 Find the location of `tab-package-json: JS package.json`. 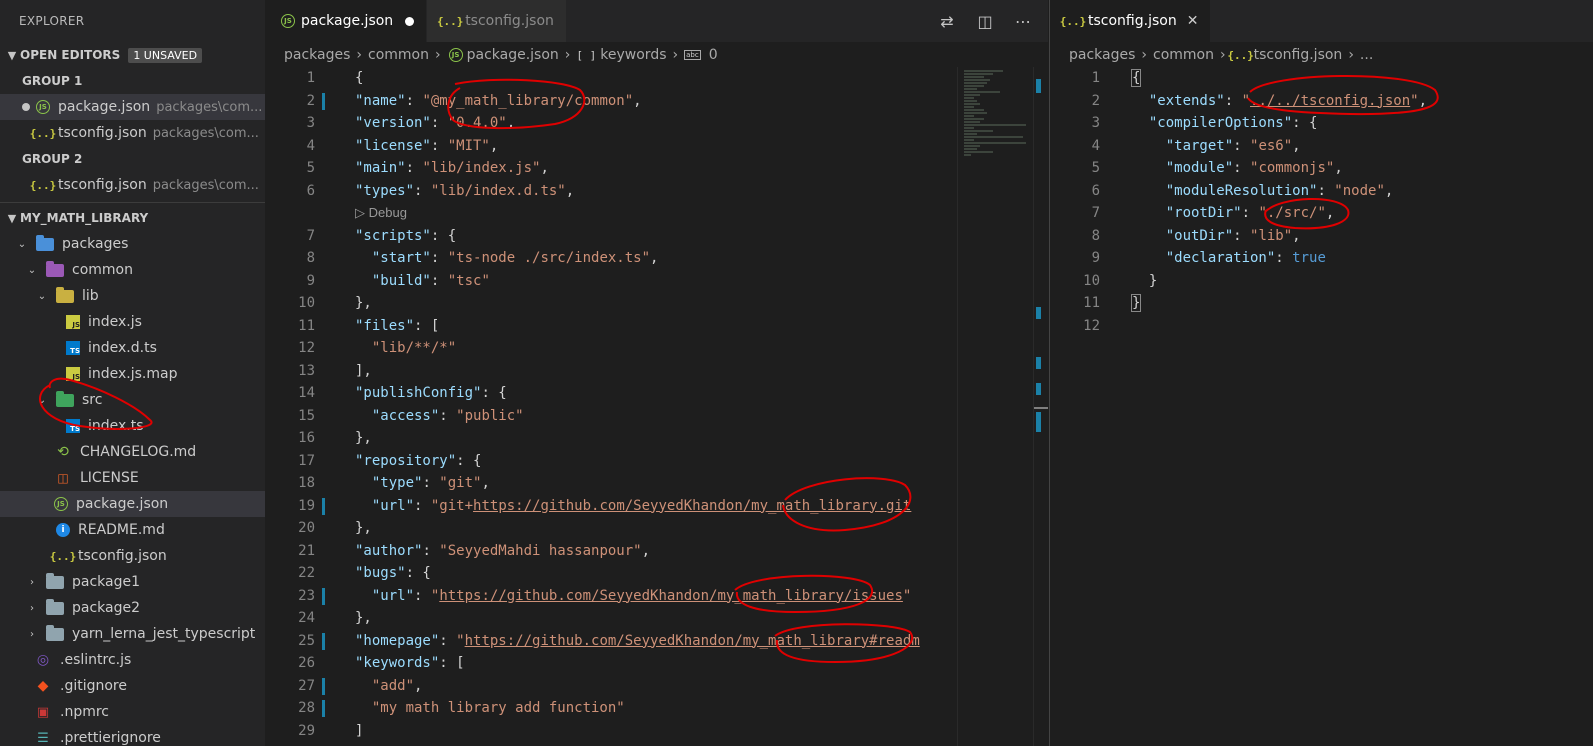

tab-package-json: JS package.json is located at coordinates (346, 21).